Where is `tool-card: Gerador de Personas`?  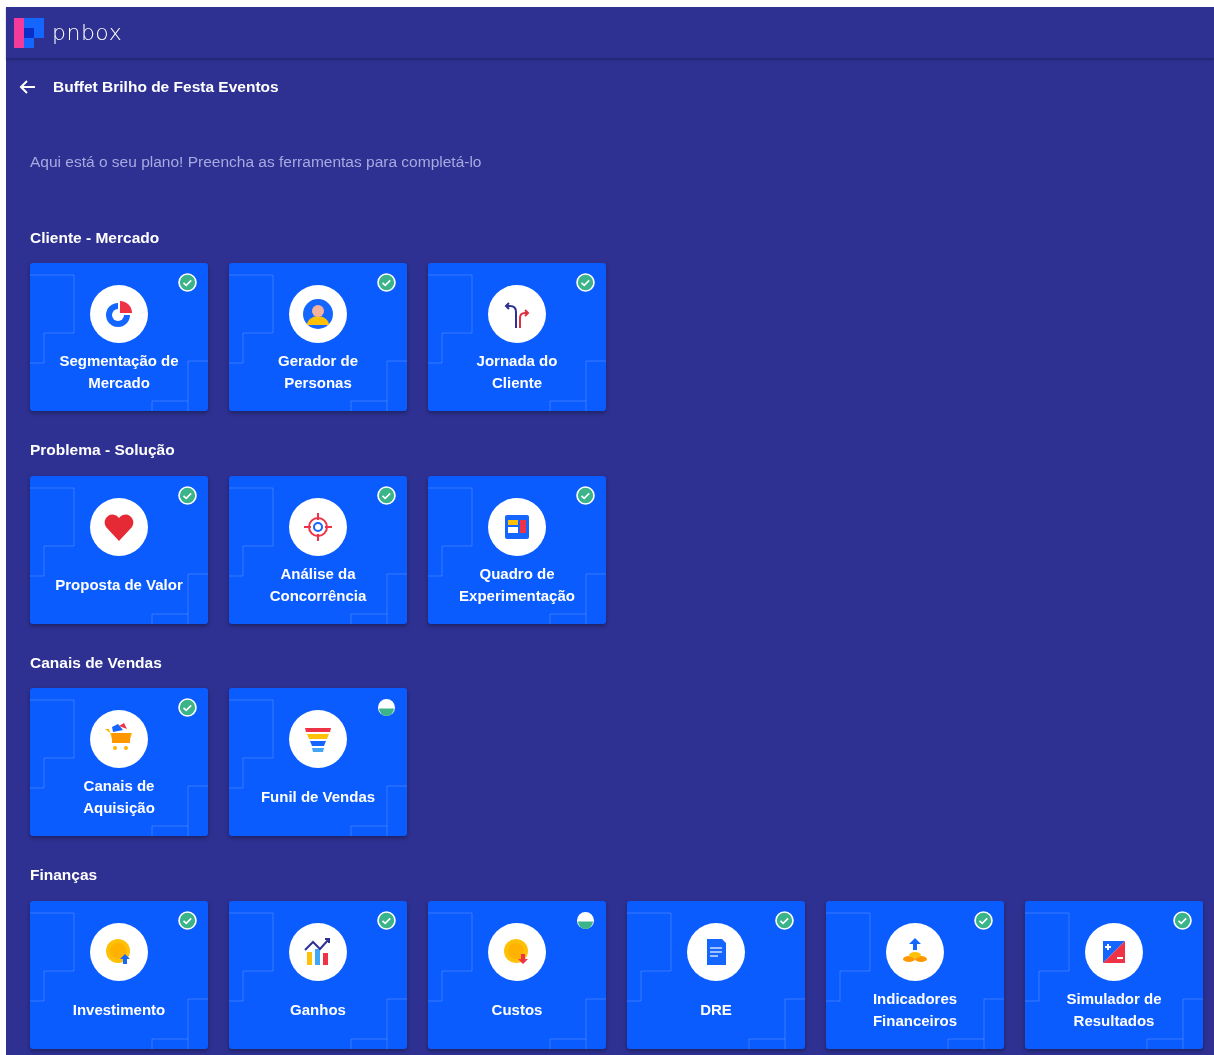
tool-card: Gerador de Personas is located at coordinates (318, 337).